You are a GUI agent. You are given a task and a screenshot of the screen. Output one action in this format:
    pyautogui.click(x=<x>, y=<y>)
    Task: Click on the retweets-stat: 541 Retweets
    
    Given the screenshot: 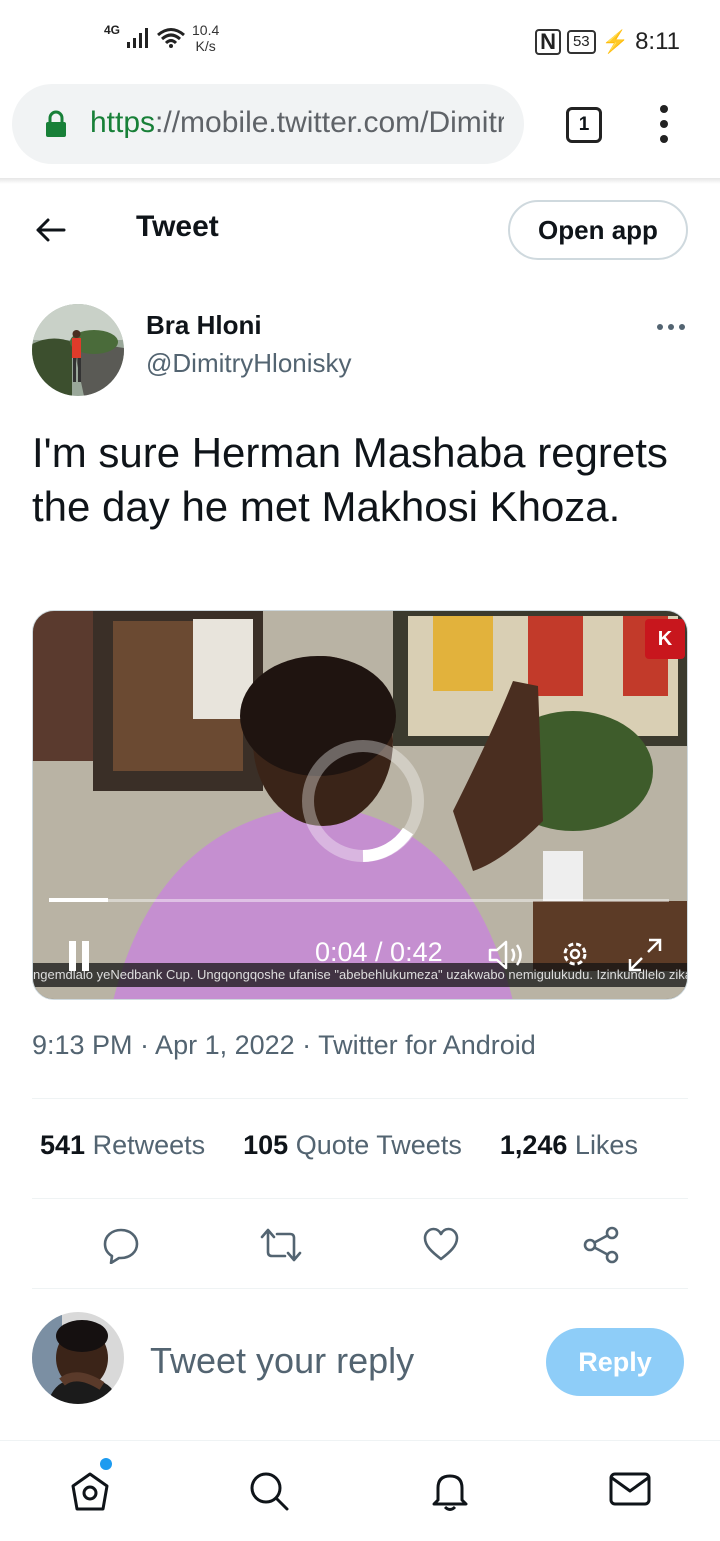 What is the action you would take?
    pyautogui.click(x=122, y=1145)
    